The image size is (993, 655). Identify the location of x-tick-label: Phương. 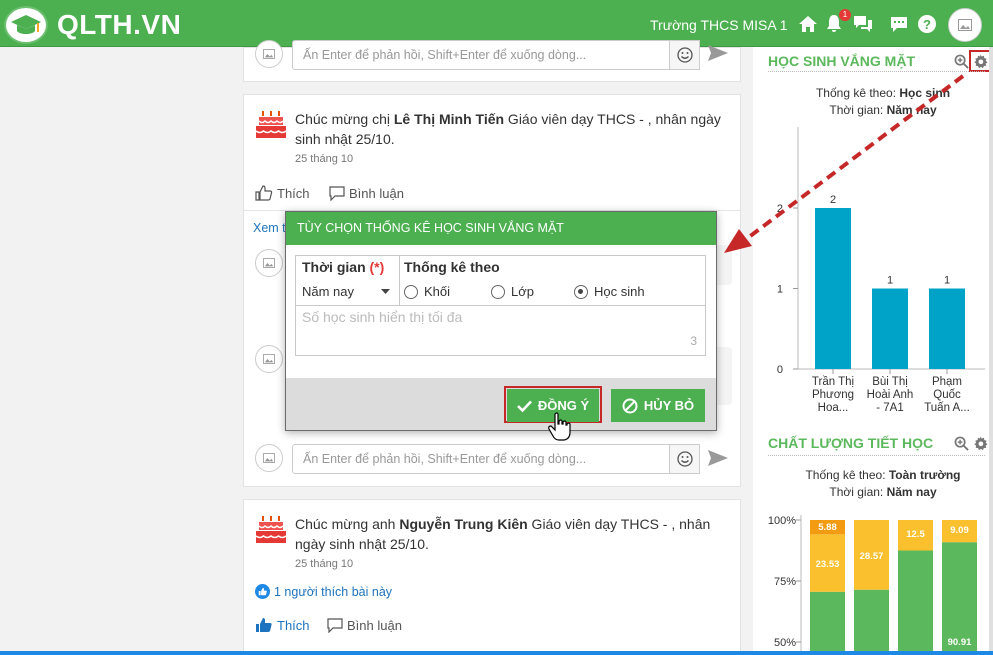
(833, 395).